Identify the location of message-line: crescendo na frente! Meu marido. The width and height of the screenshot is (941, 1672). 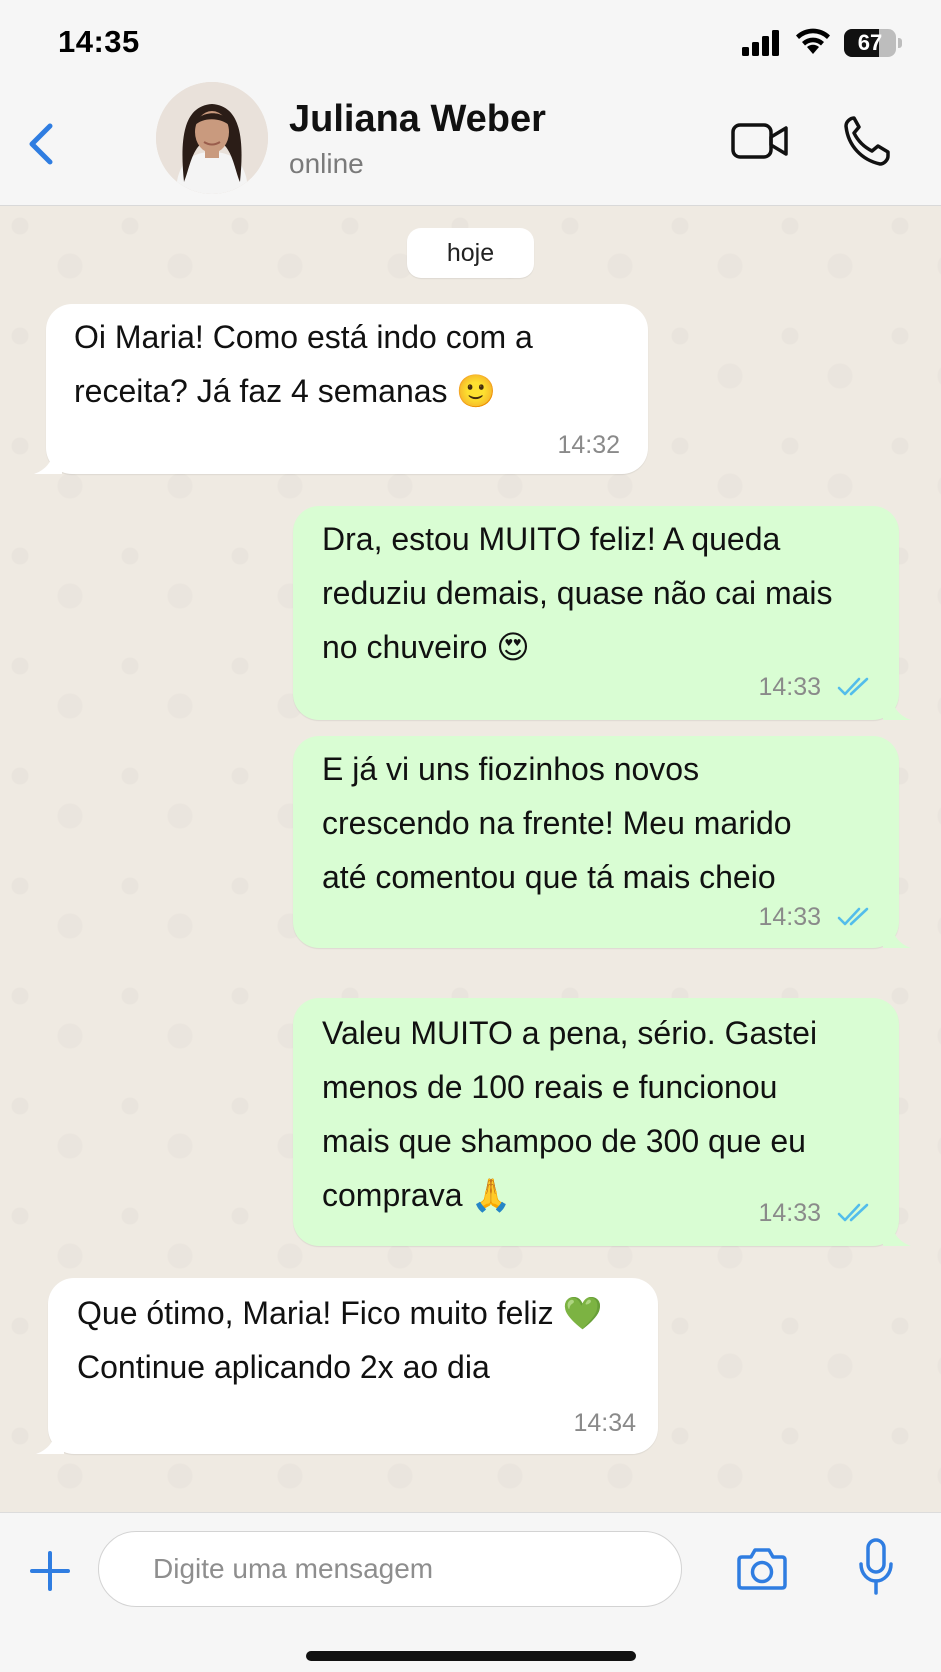
(557, 823).